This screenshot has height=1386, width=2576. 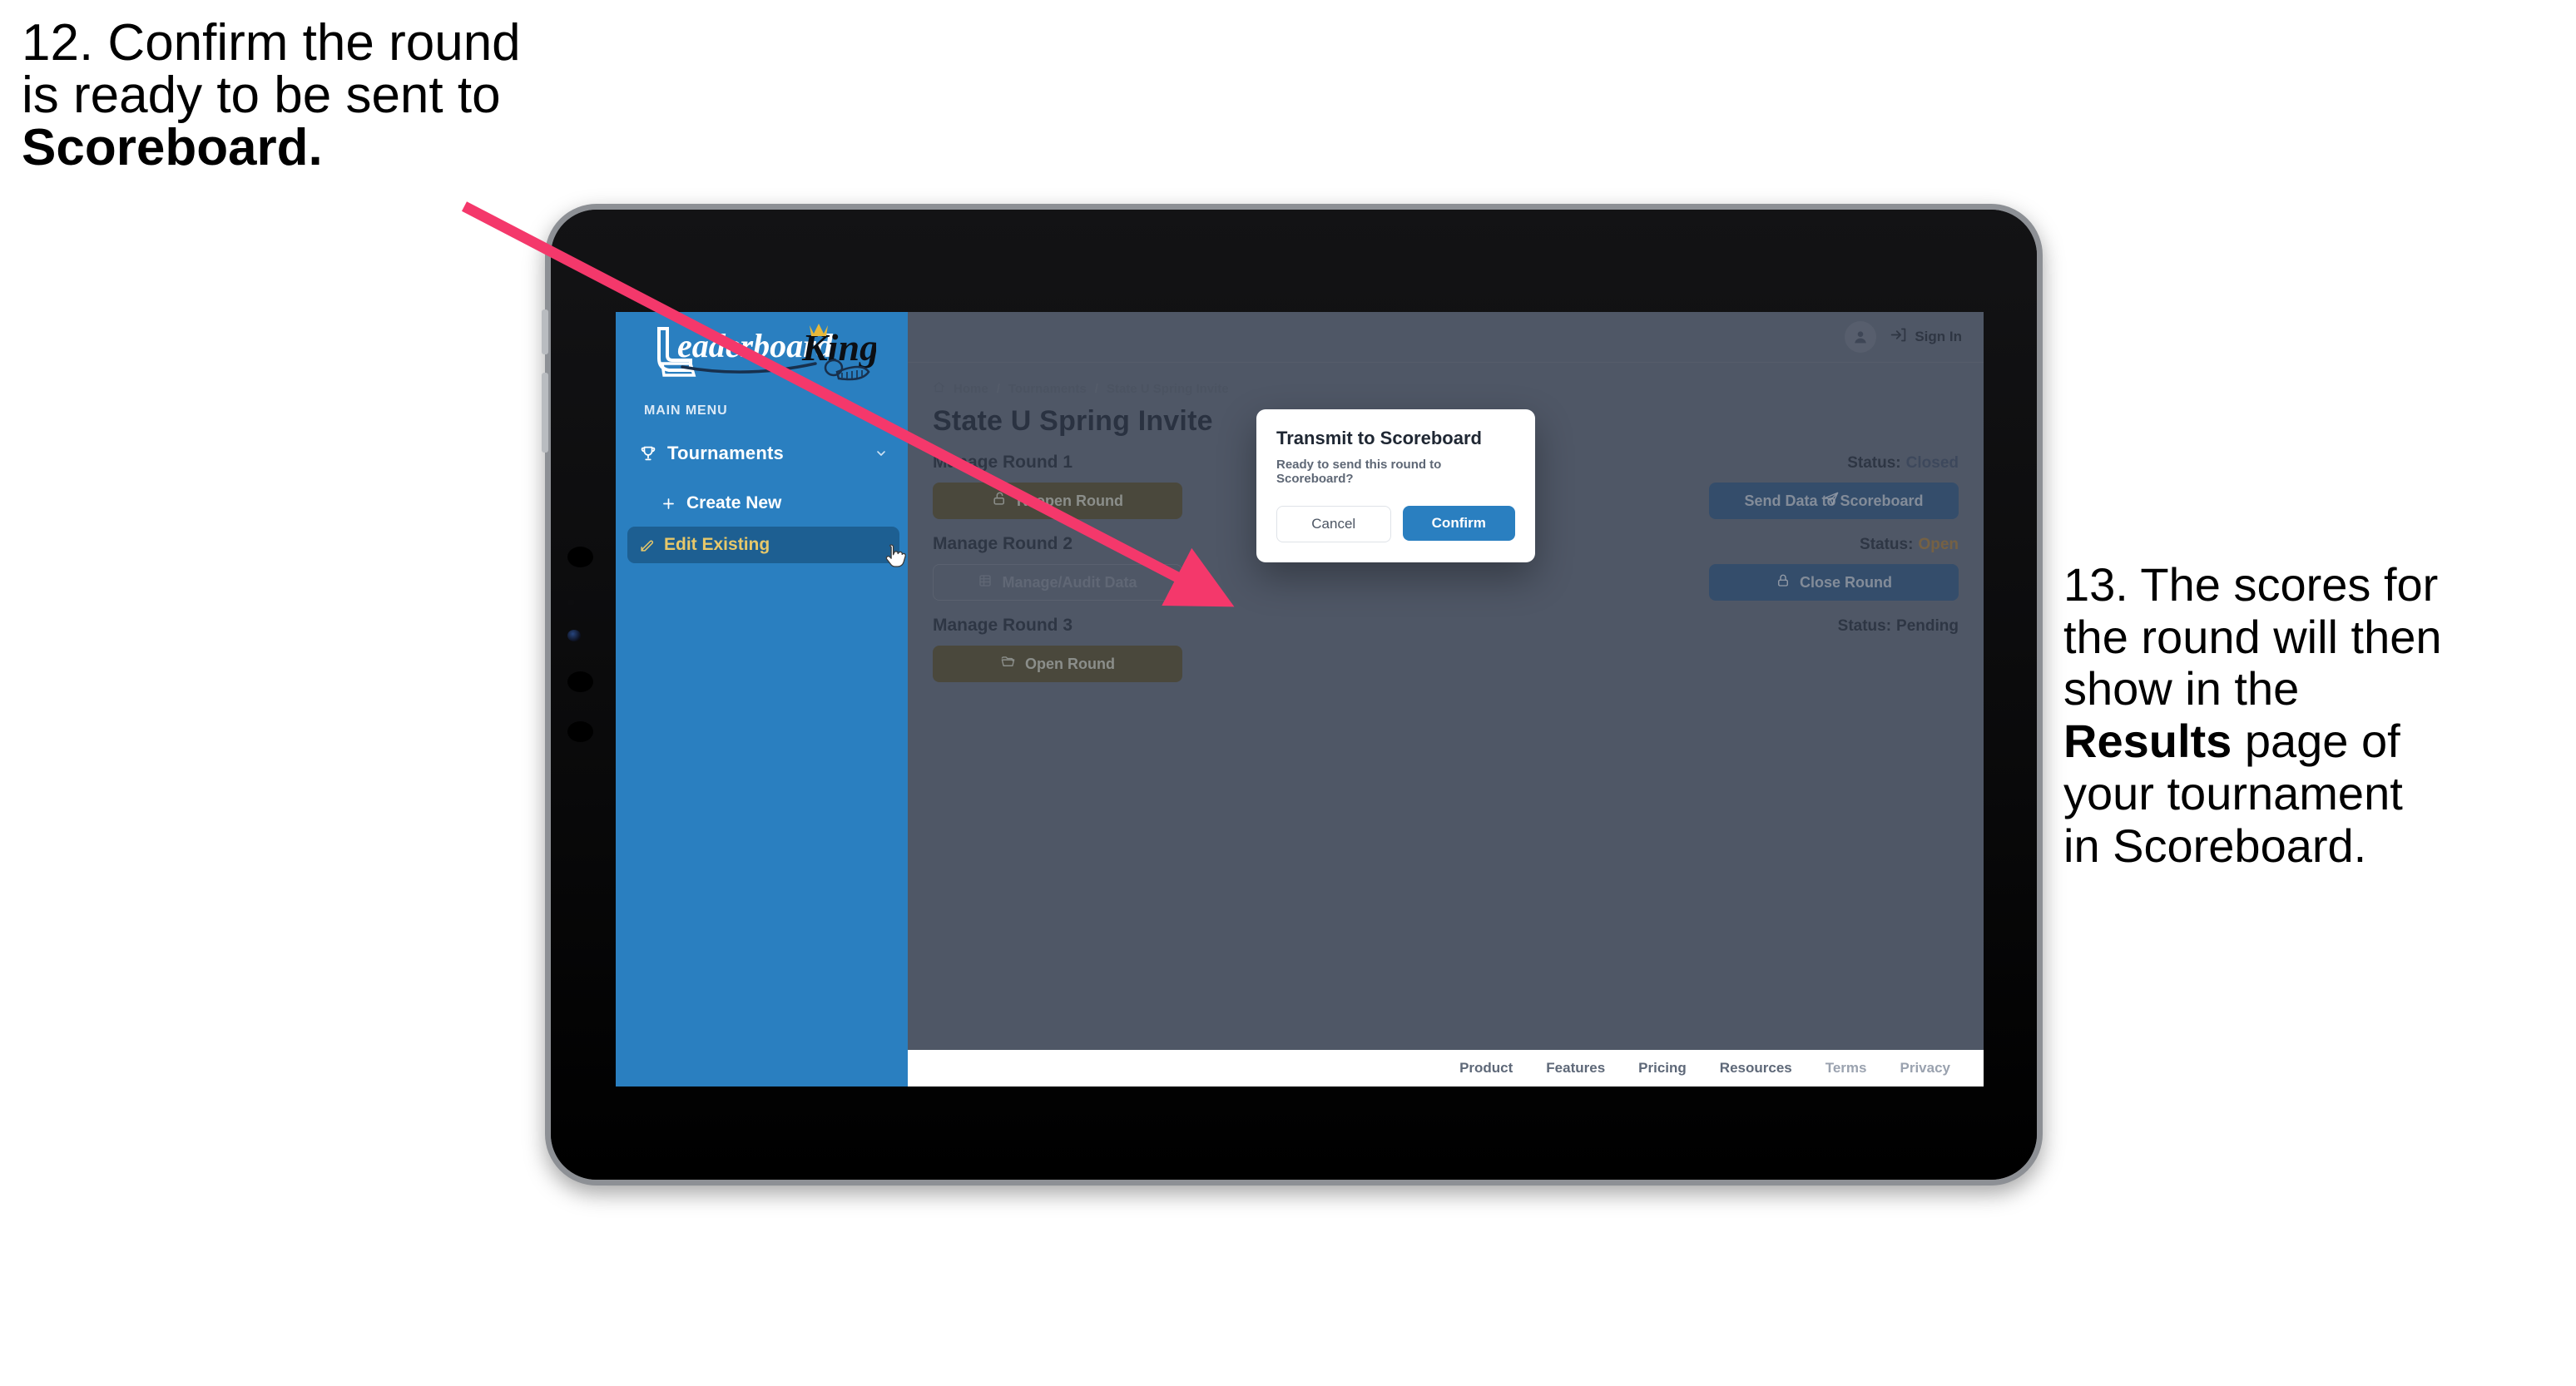 What do you see at coordinates (2181, 689) in the screenshot?
I see `annotation-line: show in the` at bounding box center [2181, 689].